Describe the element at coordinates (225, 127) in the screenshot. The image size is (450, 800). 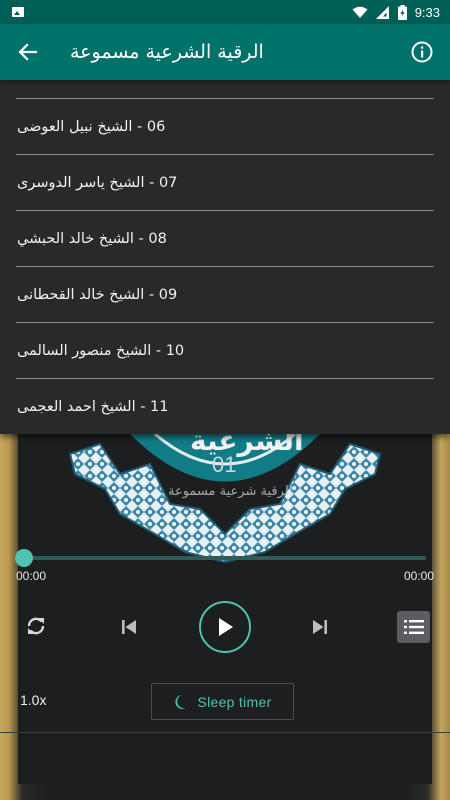
I see `list-item: 06 - الشيخ نبيل العوضى` at that location.